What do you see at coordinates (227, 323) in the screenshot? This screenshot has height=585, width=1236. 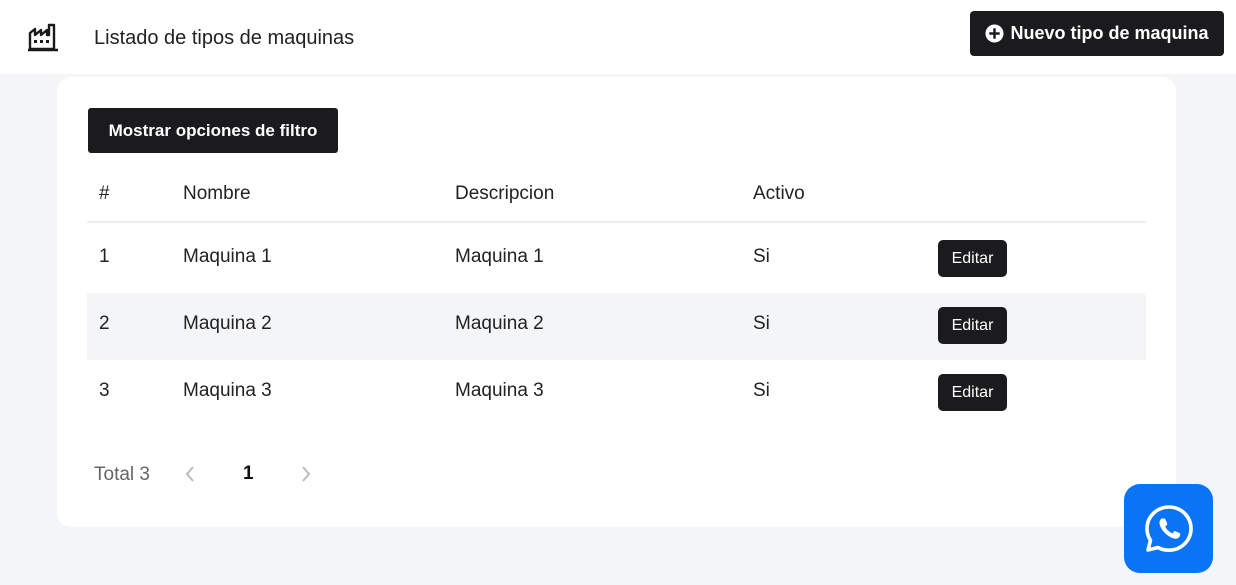 I see `cell-nombre: Maquina 2` at bounding box center [227, 323].